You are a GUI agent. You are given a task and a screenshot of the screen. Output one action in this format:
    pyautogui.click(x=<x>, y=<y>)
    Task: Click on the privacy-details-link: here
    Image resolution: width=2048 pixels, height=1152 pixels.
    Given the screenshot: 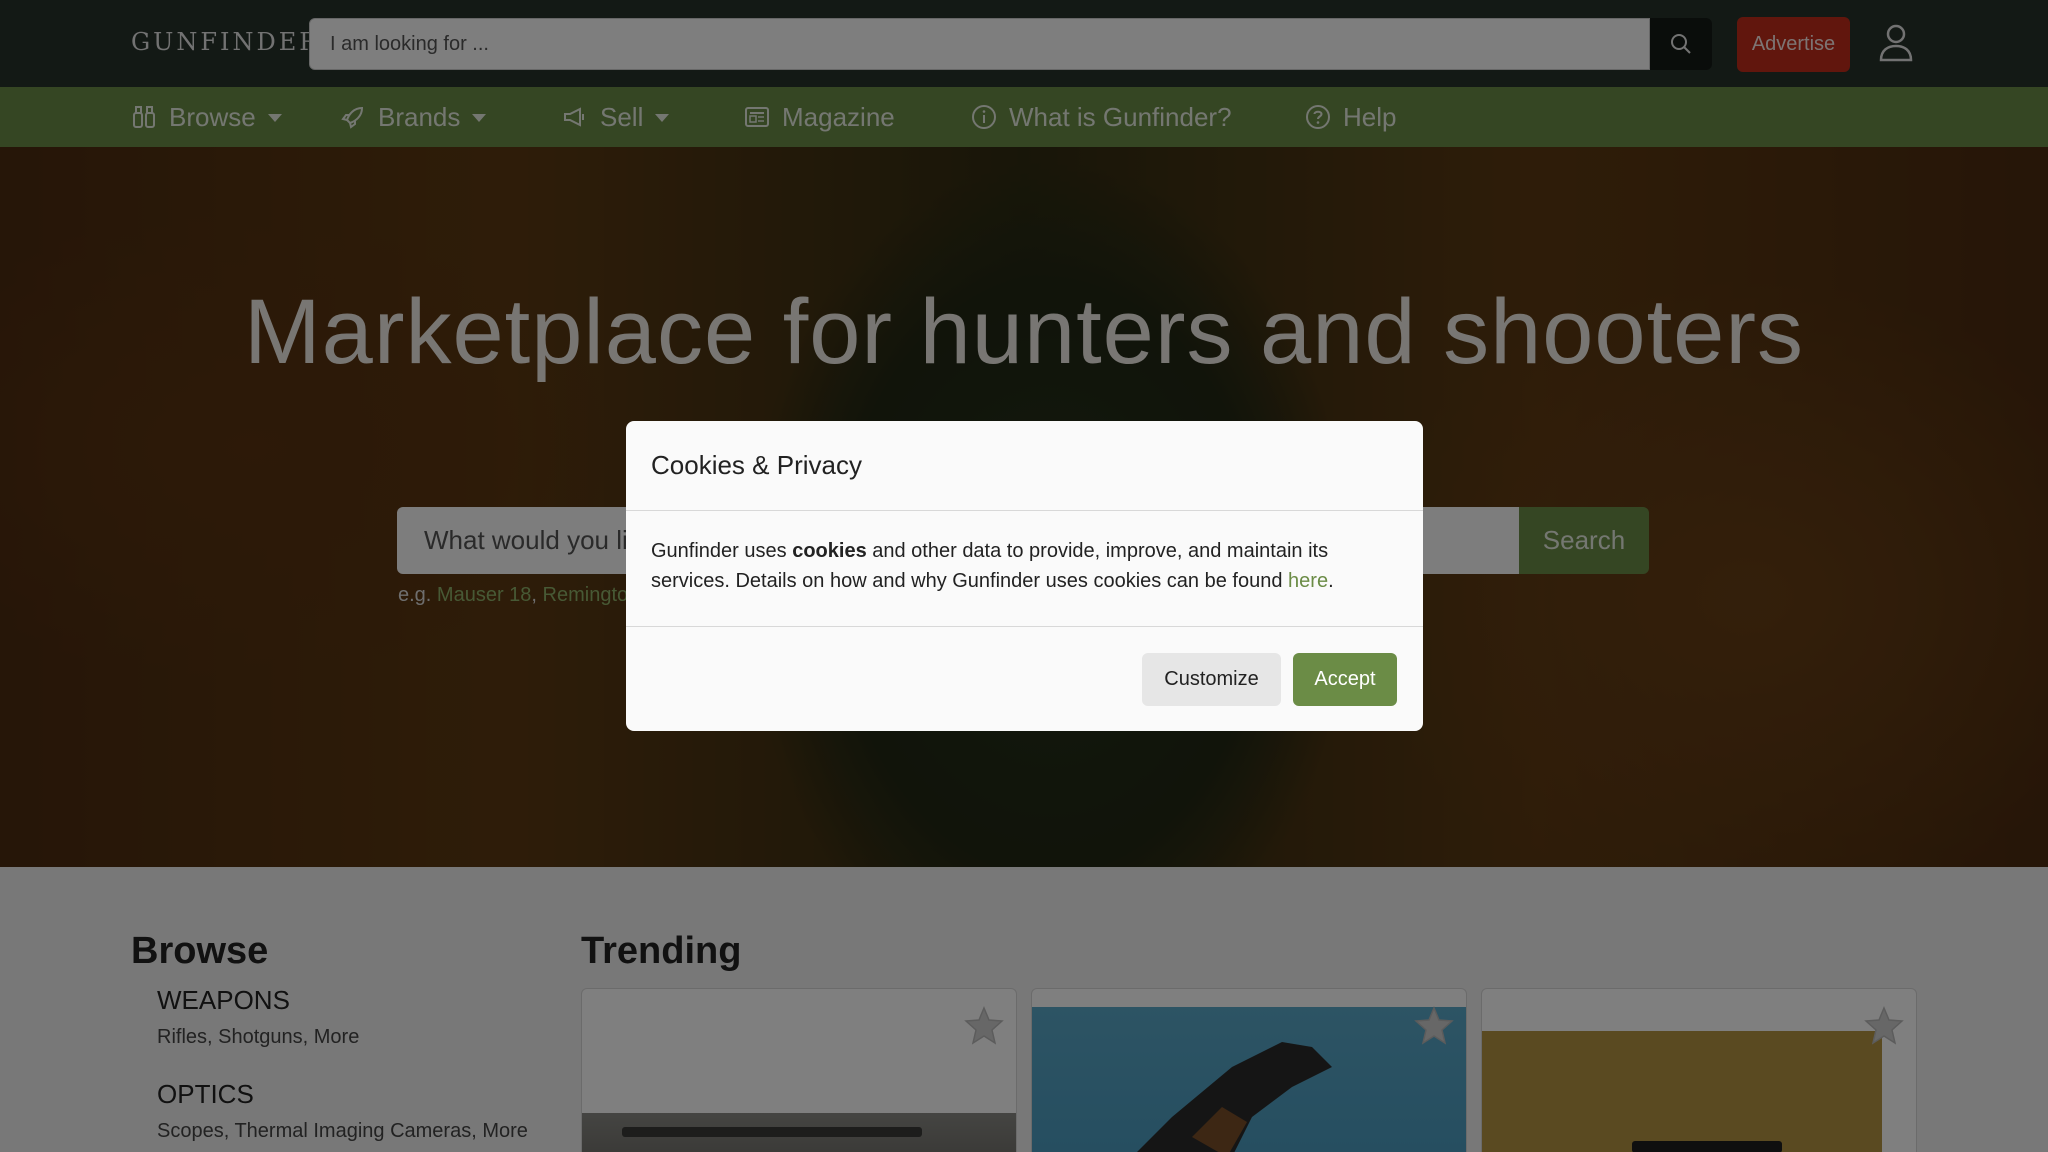 What is the action you would take?
    pyautogui.click(x=1308, y=581)
    